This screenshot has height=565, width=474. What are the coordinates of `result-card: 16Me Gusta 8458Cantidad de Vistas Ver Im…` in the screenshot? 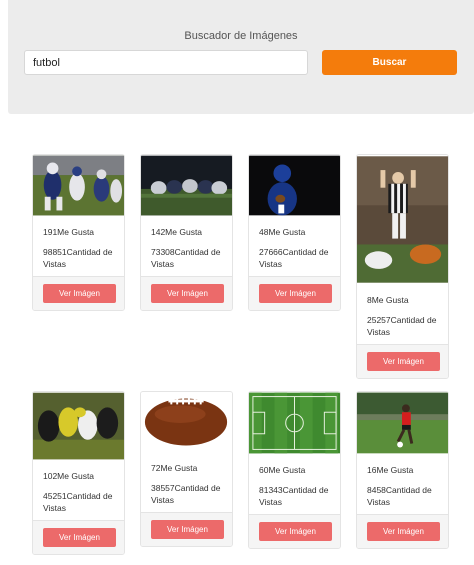 It's located at (402, 470).